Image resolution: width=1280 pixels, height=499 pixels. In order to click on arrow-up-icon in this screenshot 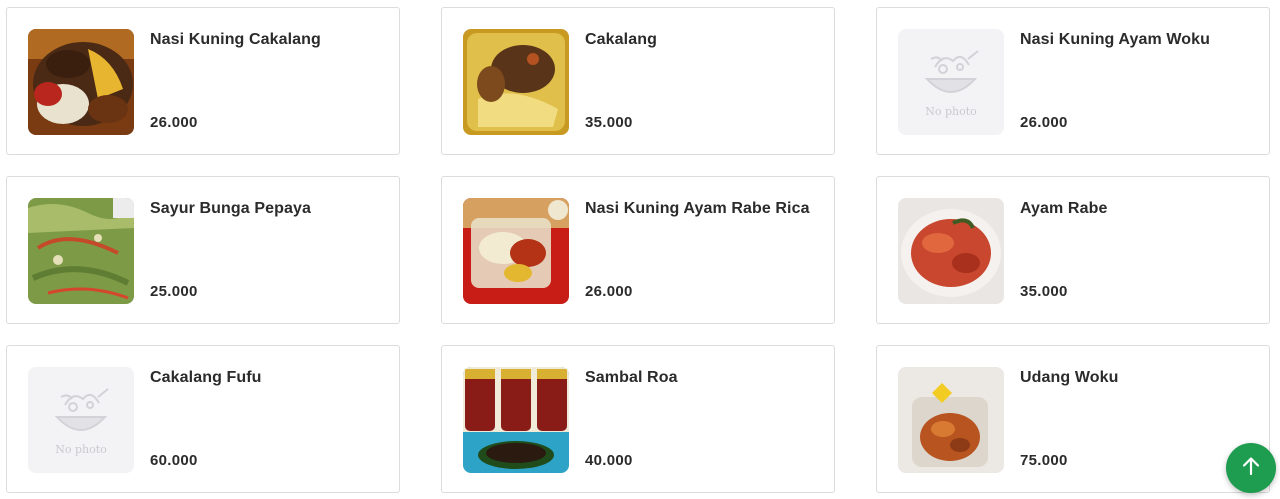, I will do `click(1251, 468)`.